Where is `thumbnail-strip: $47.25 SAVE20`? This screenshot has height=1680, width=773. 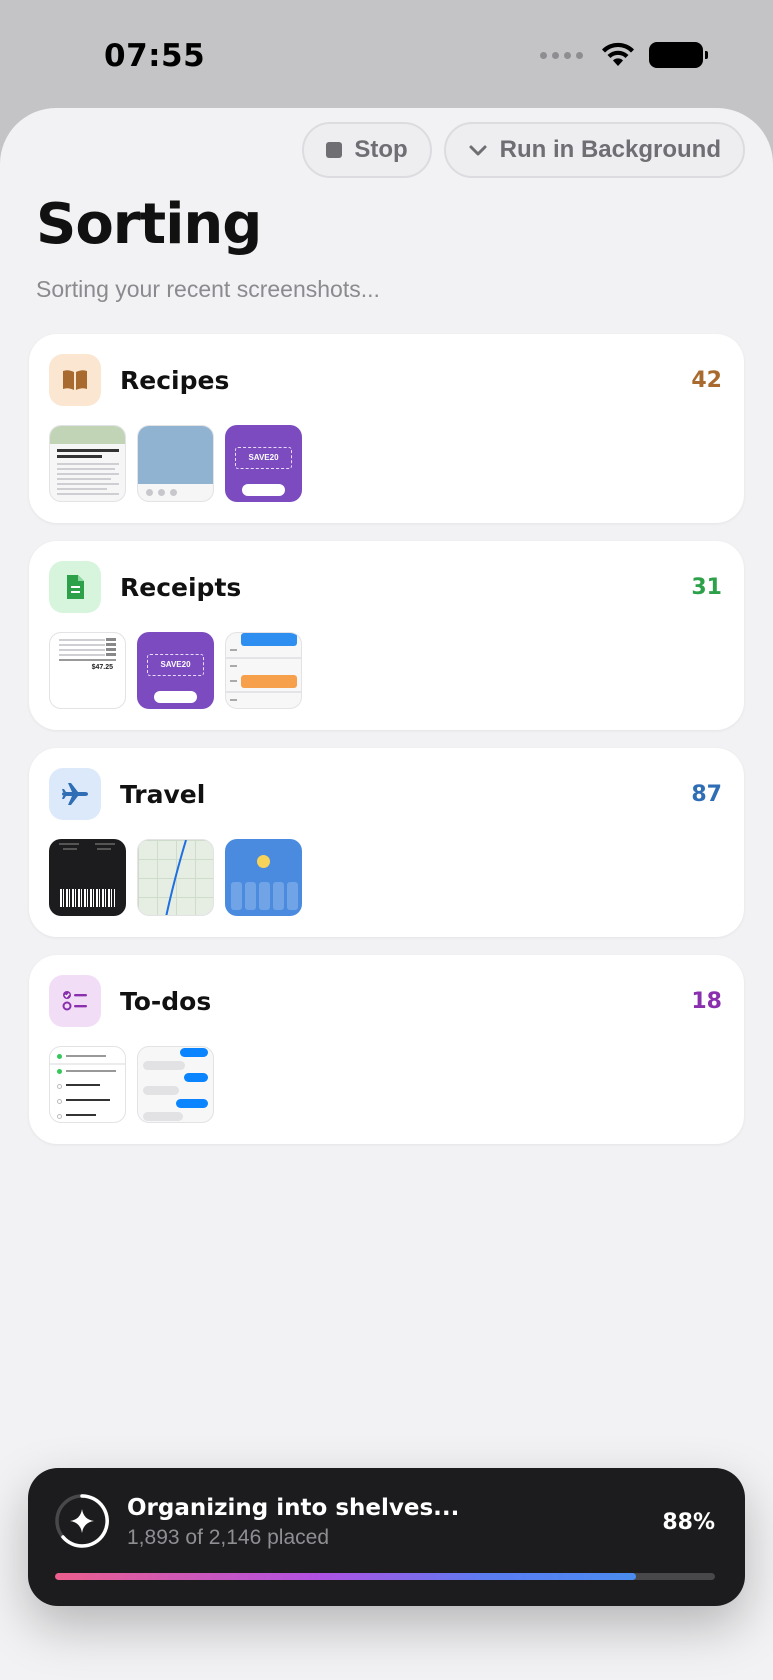
thumbnail-strip: $47.25 SAVE20 is located at coordinates (175, 670).